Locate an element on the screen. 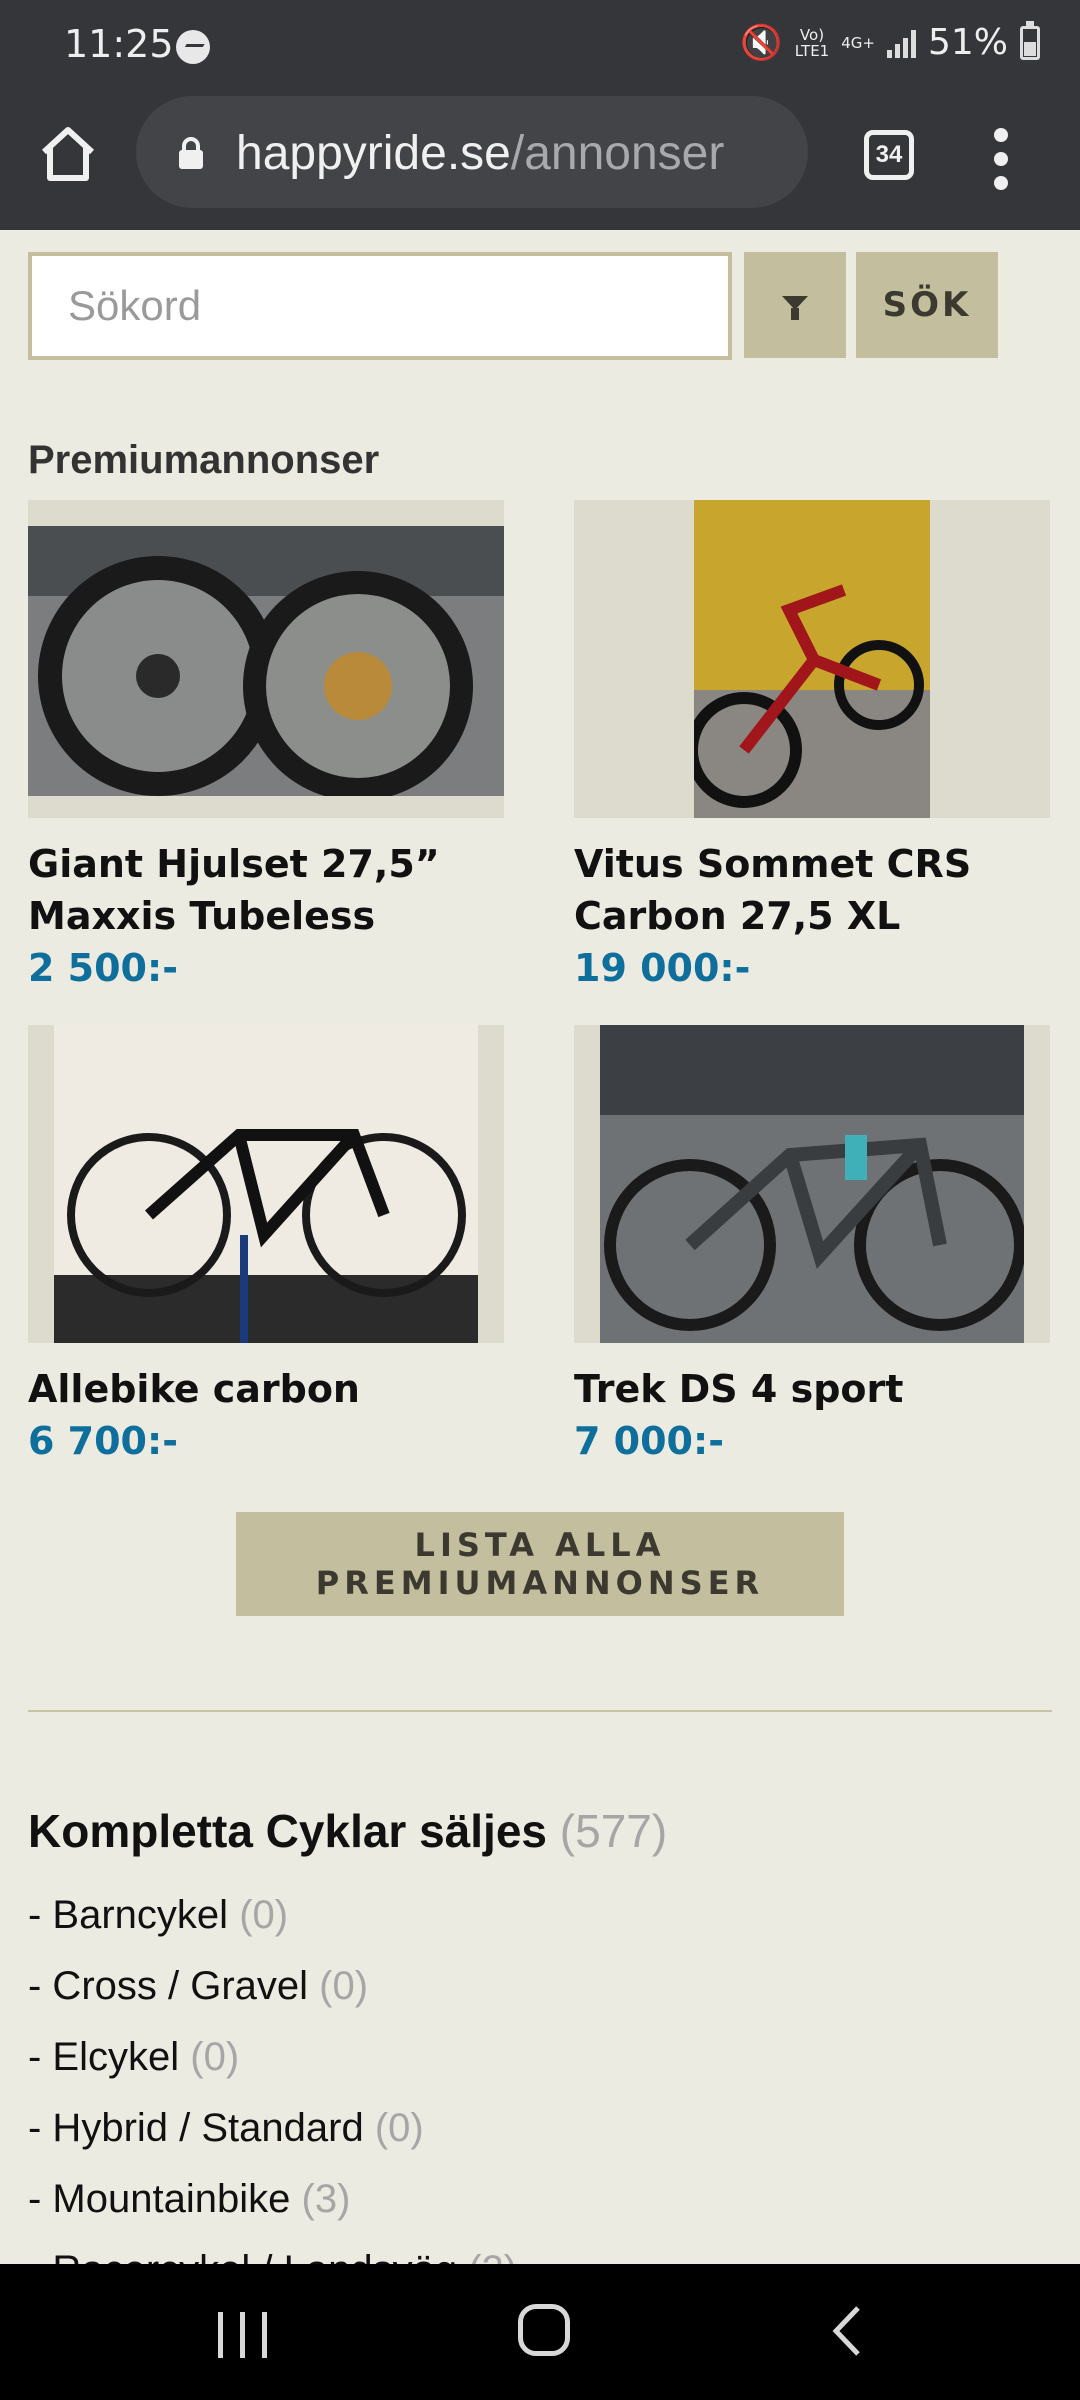  url-path: /annonser is located at coordinates (617, 153).